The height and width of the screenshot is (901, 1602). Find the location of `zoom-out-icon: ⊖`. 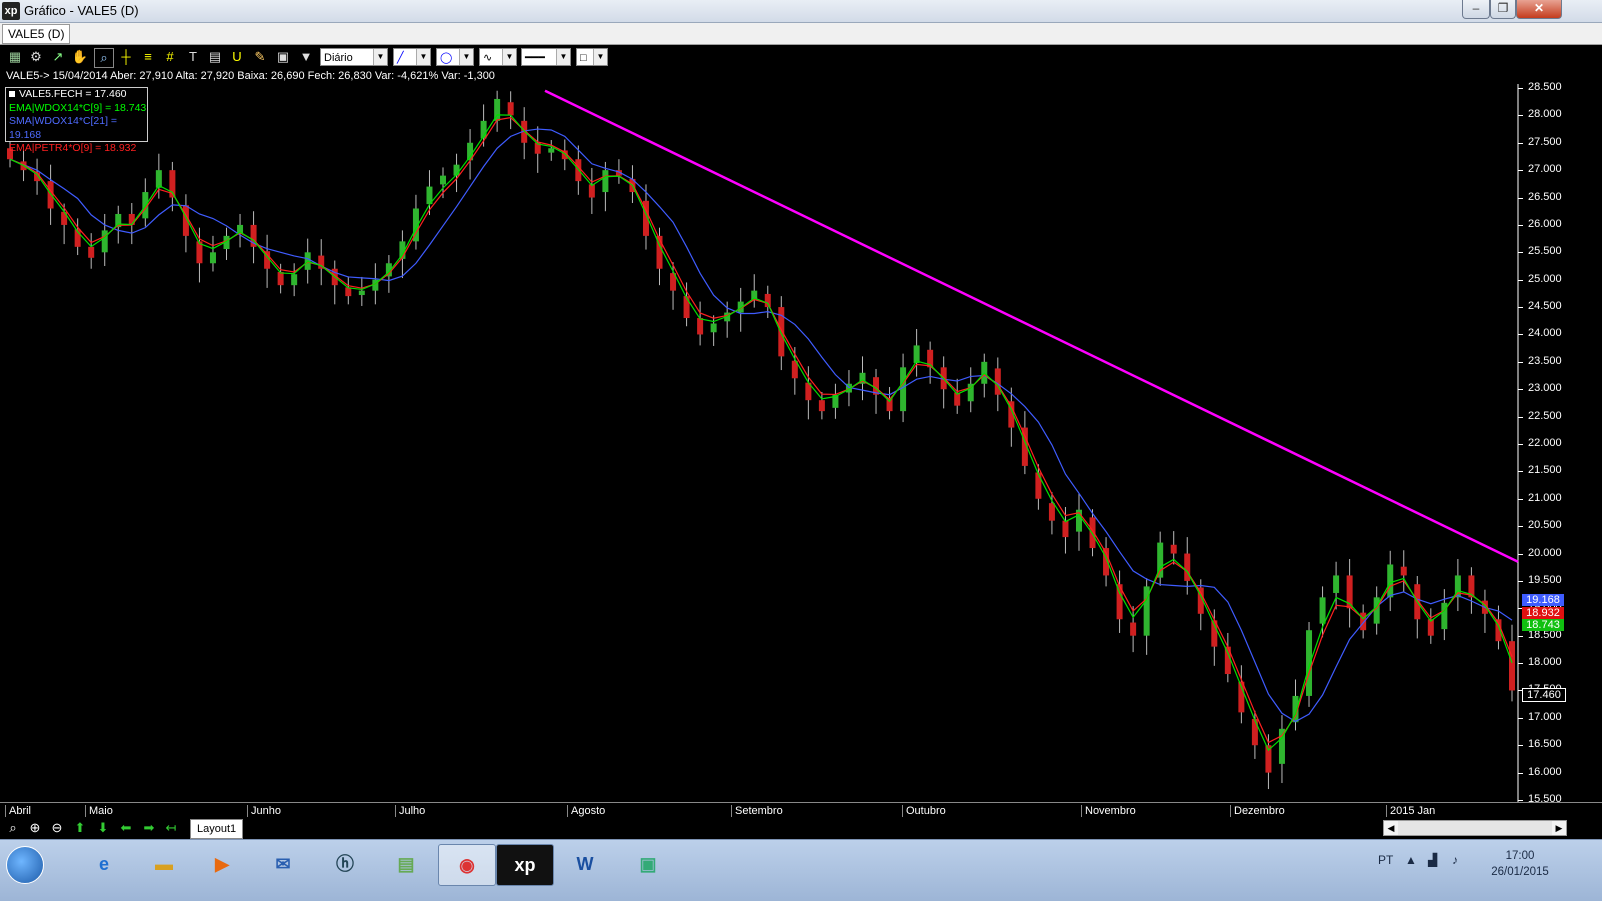

zoom-out-icon: ⊖ is located at coordinates (57, 828).